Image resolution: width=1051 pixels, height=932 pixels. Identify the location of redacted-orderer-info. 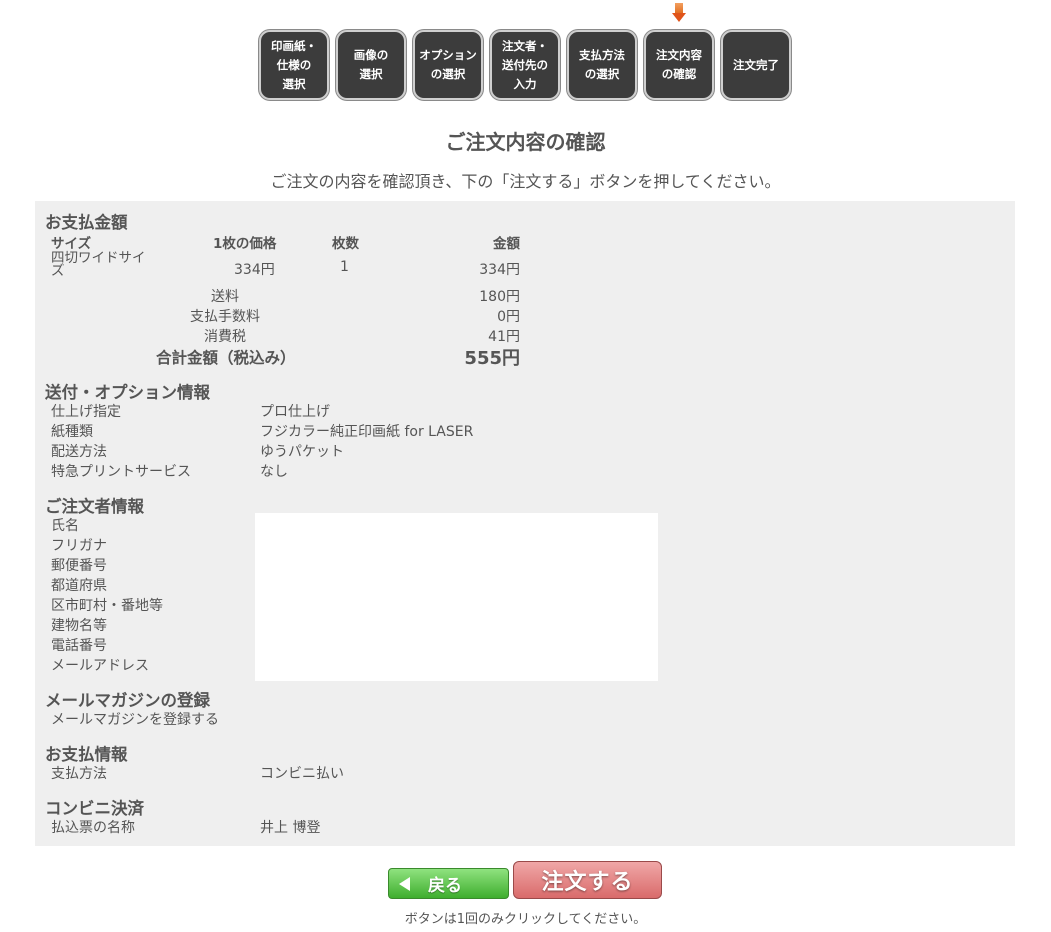
(456, 597).